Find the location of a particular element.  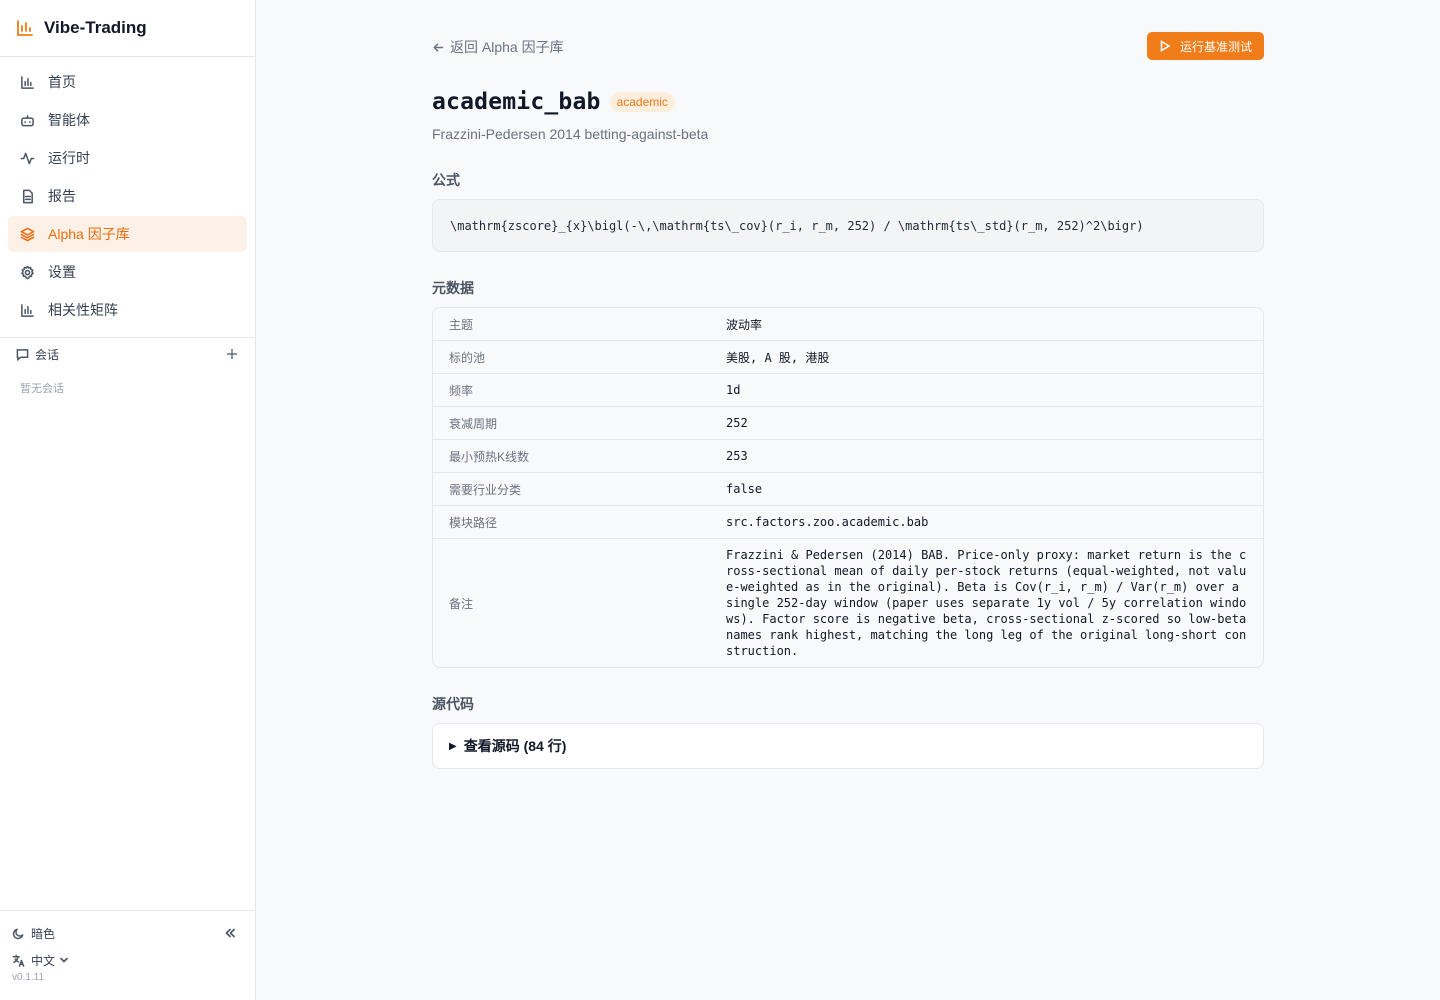

sidebar-item-label: 报告 is located at coordinates (62, 196).